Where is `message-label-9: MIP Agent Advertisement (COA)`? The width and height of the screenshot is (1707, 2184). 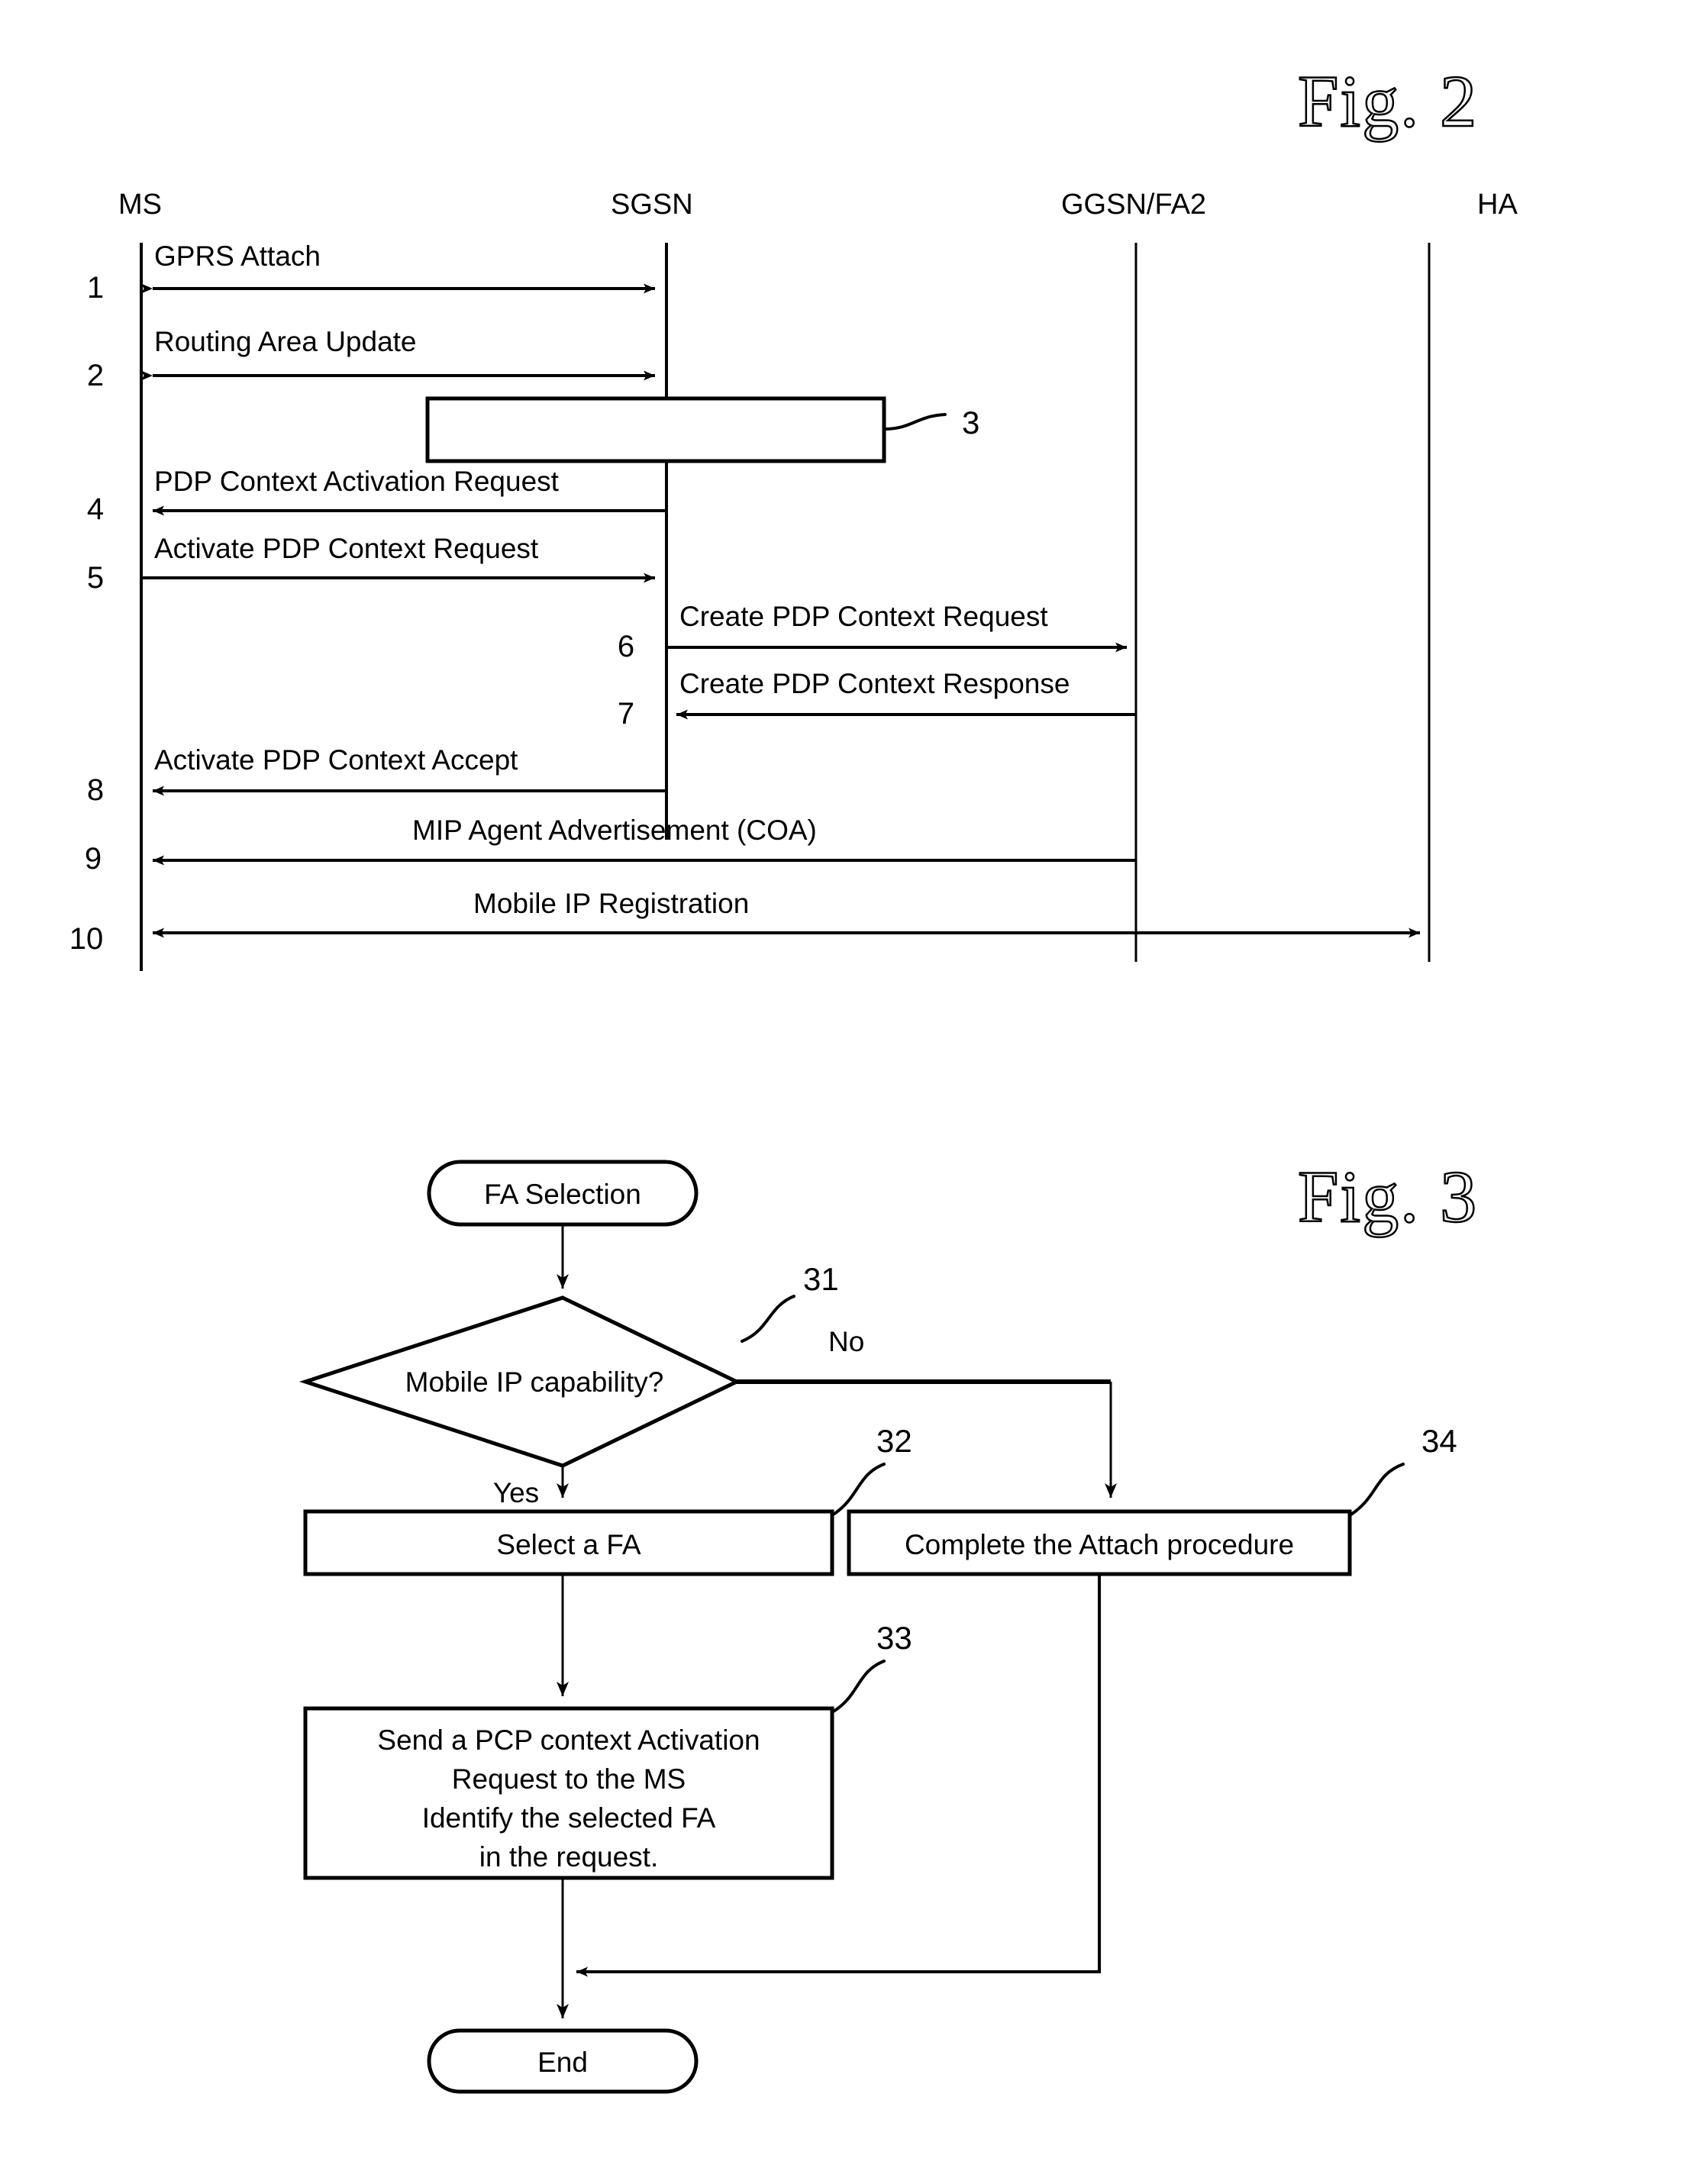 message-label-9: MIP Agent Advertisement (COA) is located at coordinates (615, 830).